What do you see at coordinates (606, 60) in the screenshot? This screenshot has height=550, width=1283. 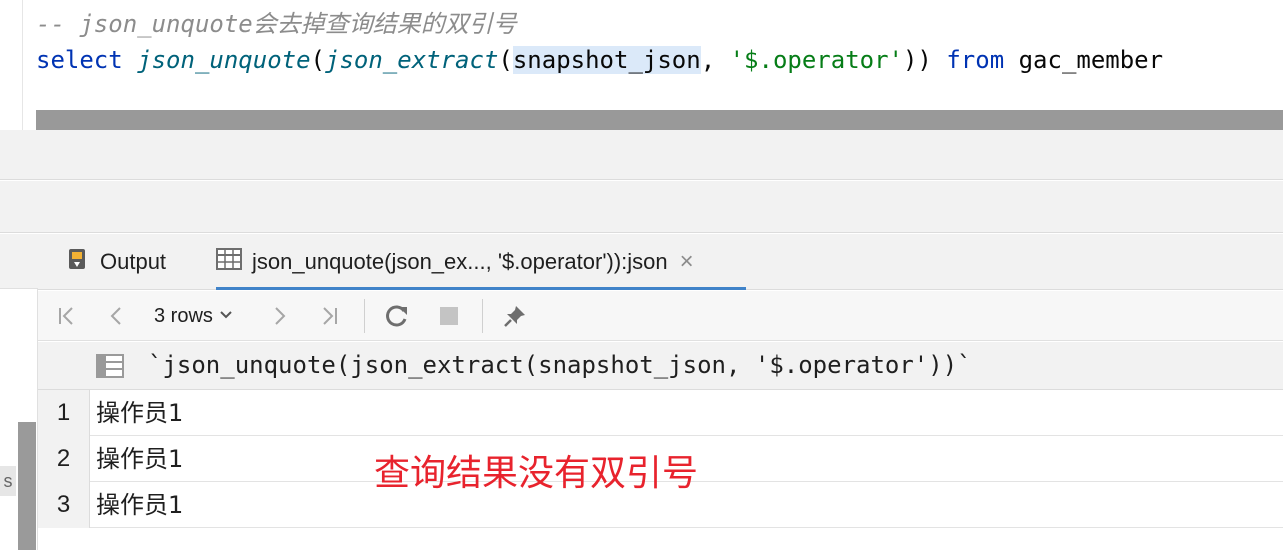 I see `column-snapshot-json: snapshot_json` at bounding box center [606, 60].